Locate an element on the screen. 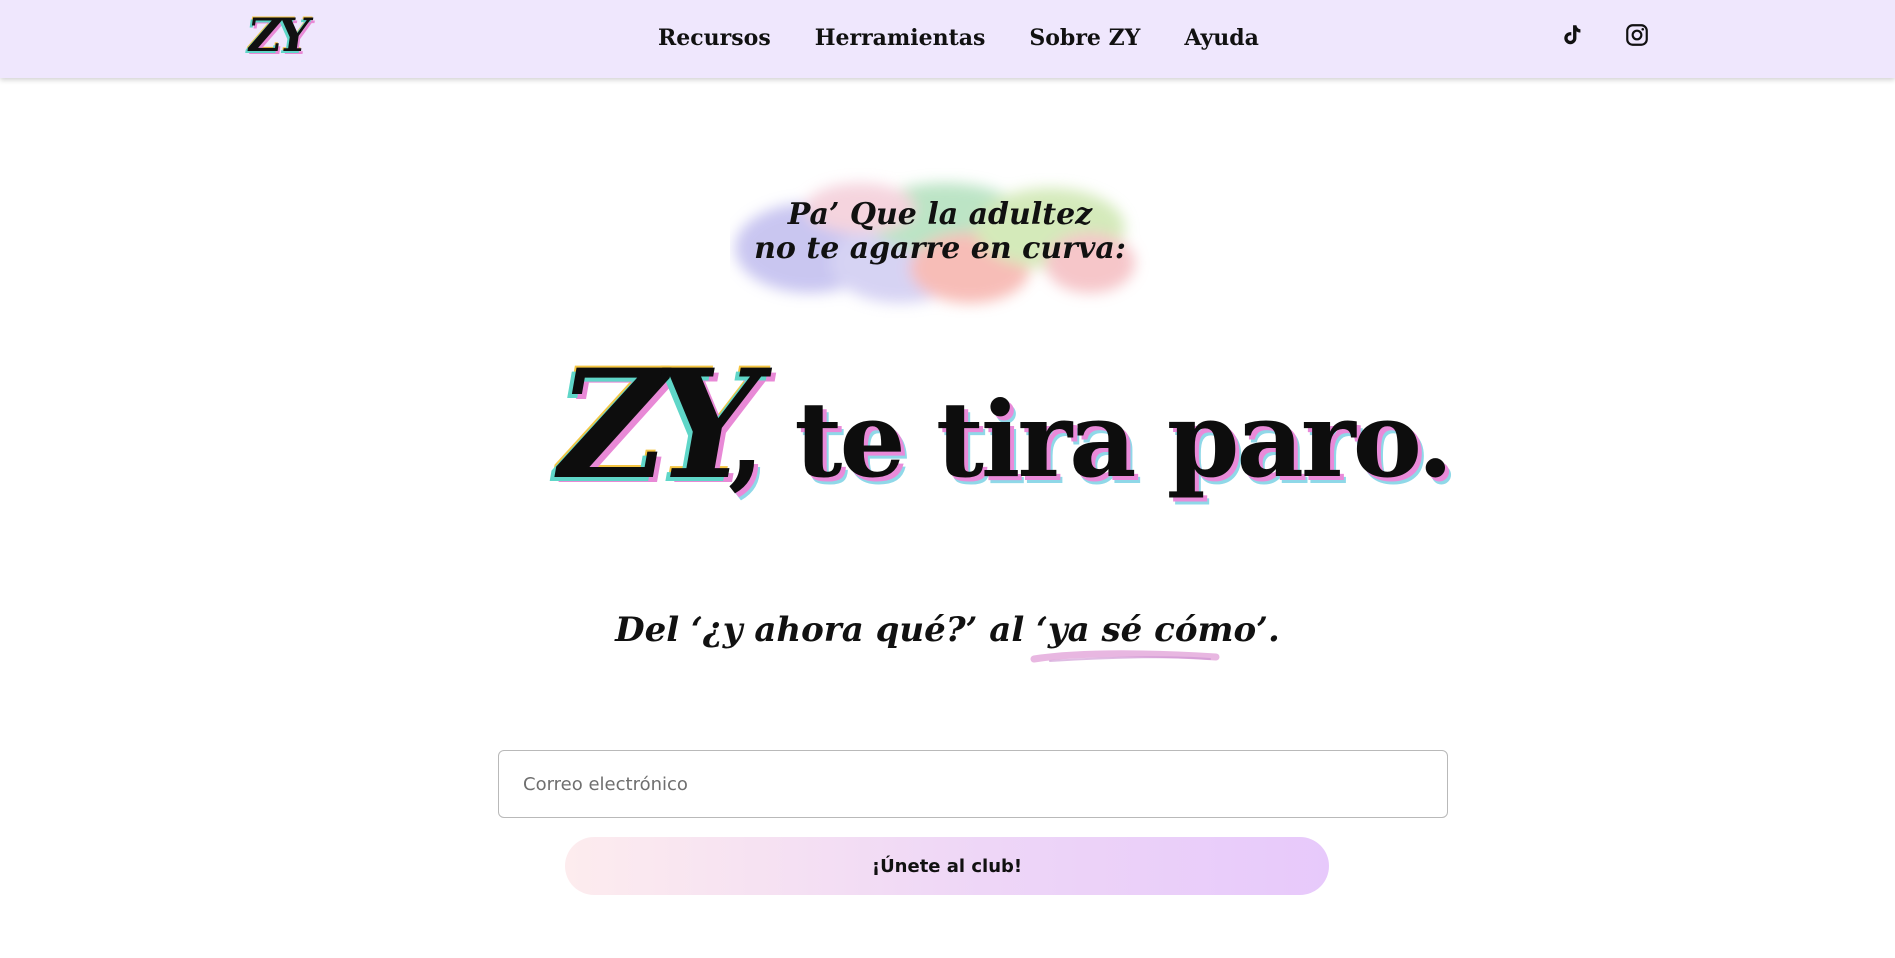 The width and height of the screenshot is (1895, 958). hero-headline-text: , te tira paro. is located at coordinates (1090, 439).